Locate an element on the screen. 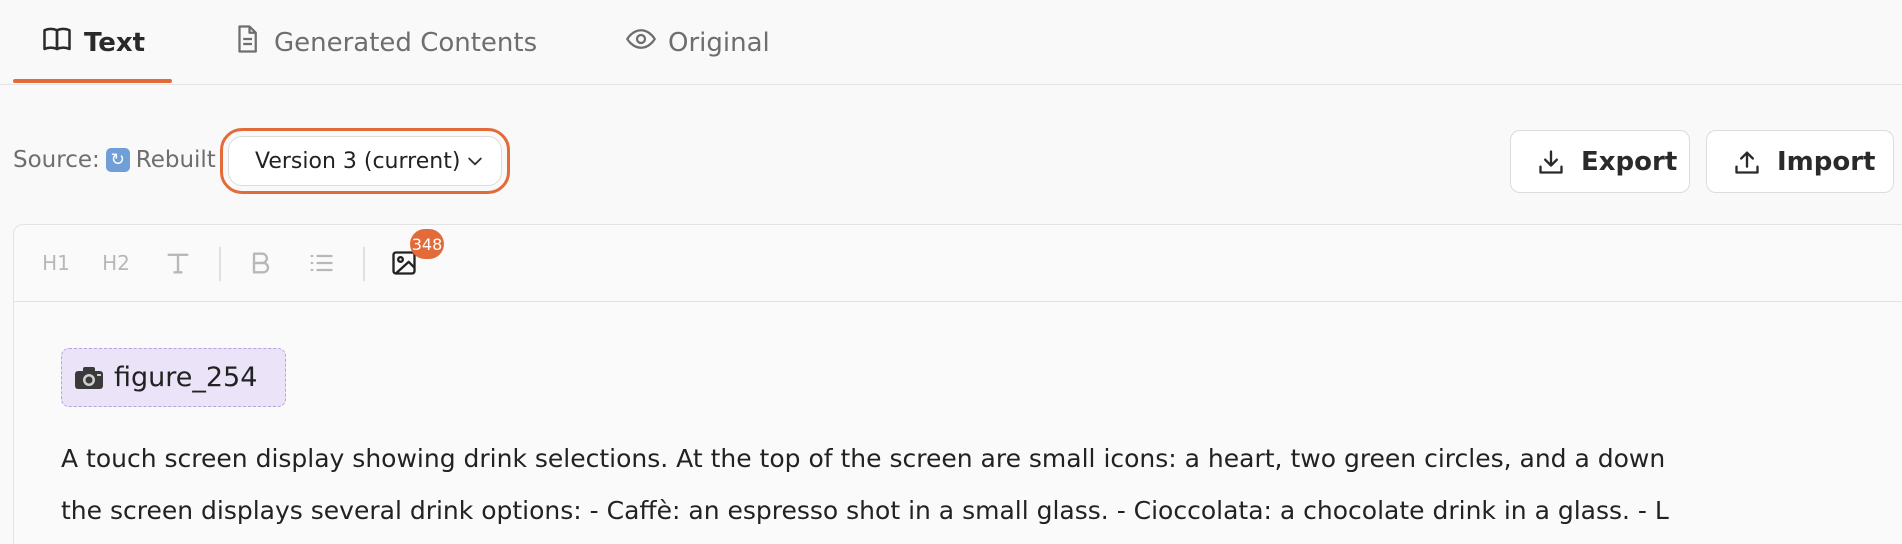 This screenshot has width=1902, height=544. bold-button is located at coordinates (261, 263).